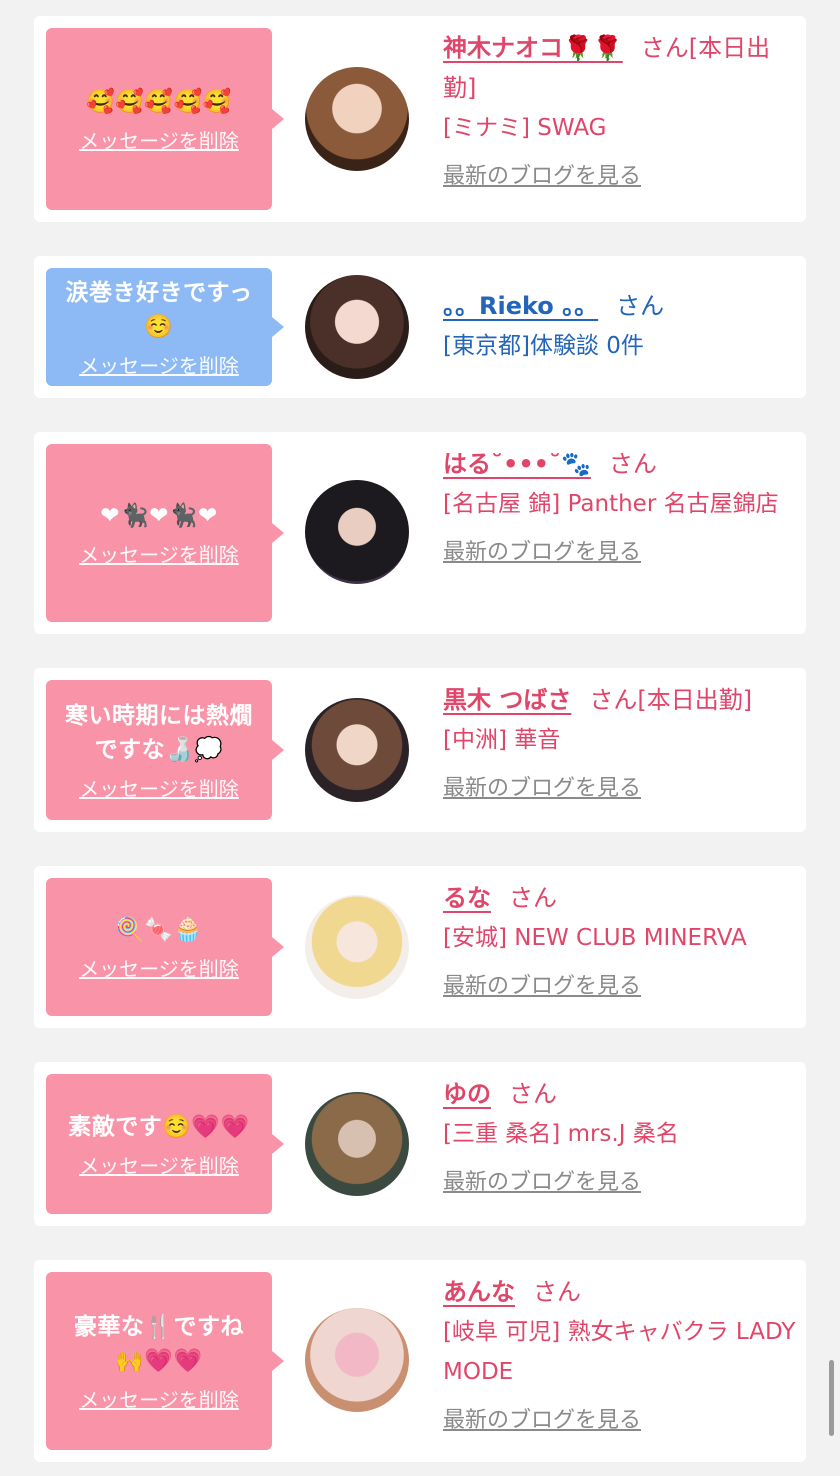 The width and height of the screenshot is (840, 1476). What do you see at coordinates (831, 1398) in the screenshot?
I see `scrollbar` at bounding box center [831, 1398].